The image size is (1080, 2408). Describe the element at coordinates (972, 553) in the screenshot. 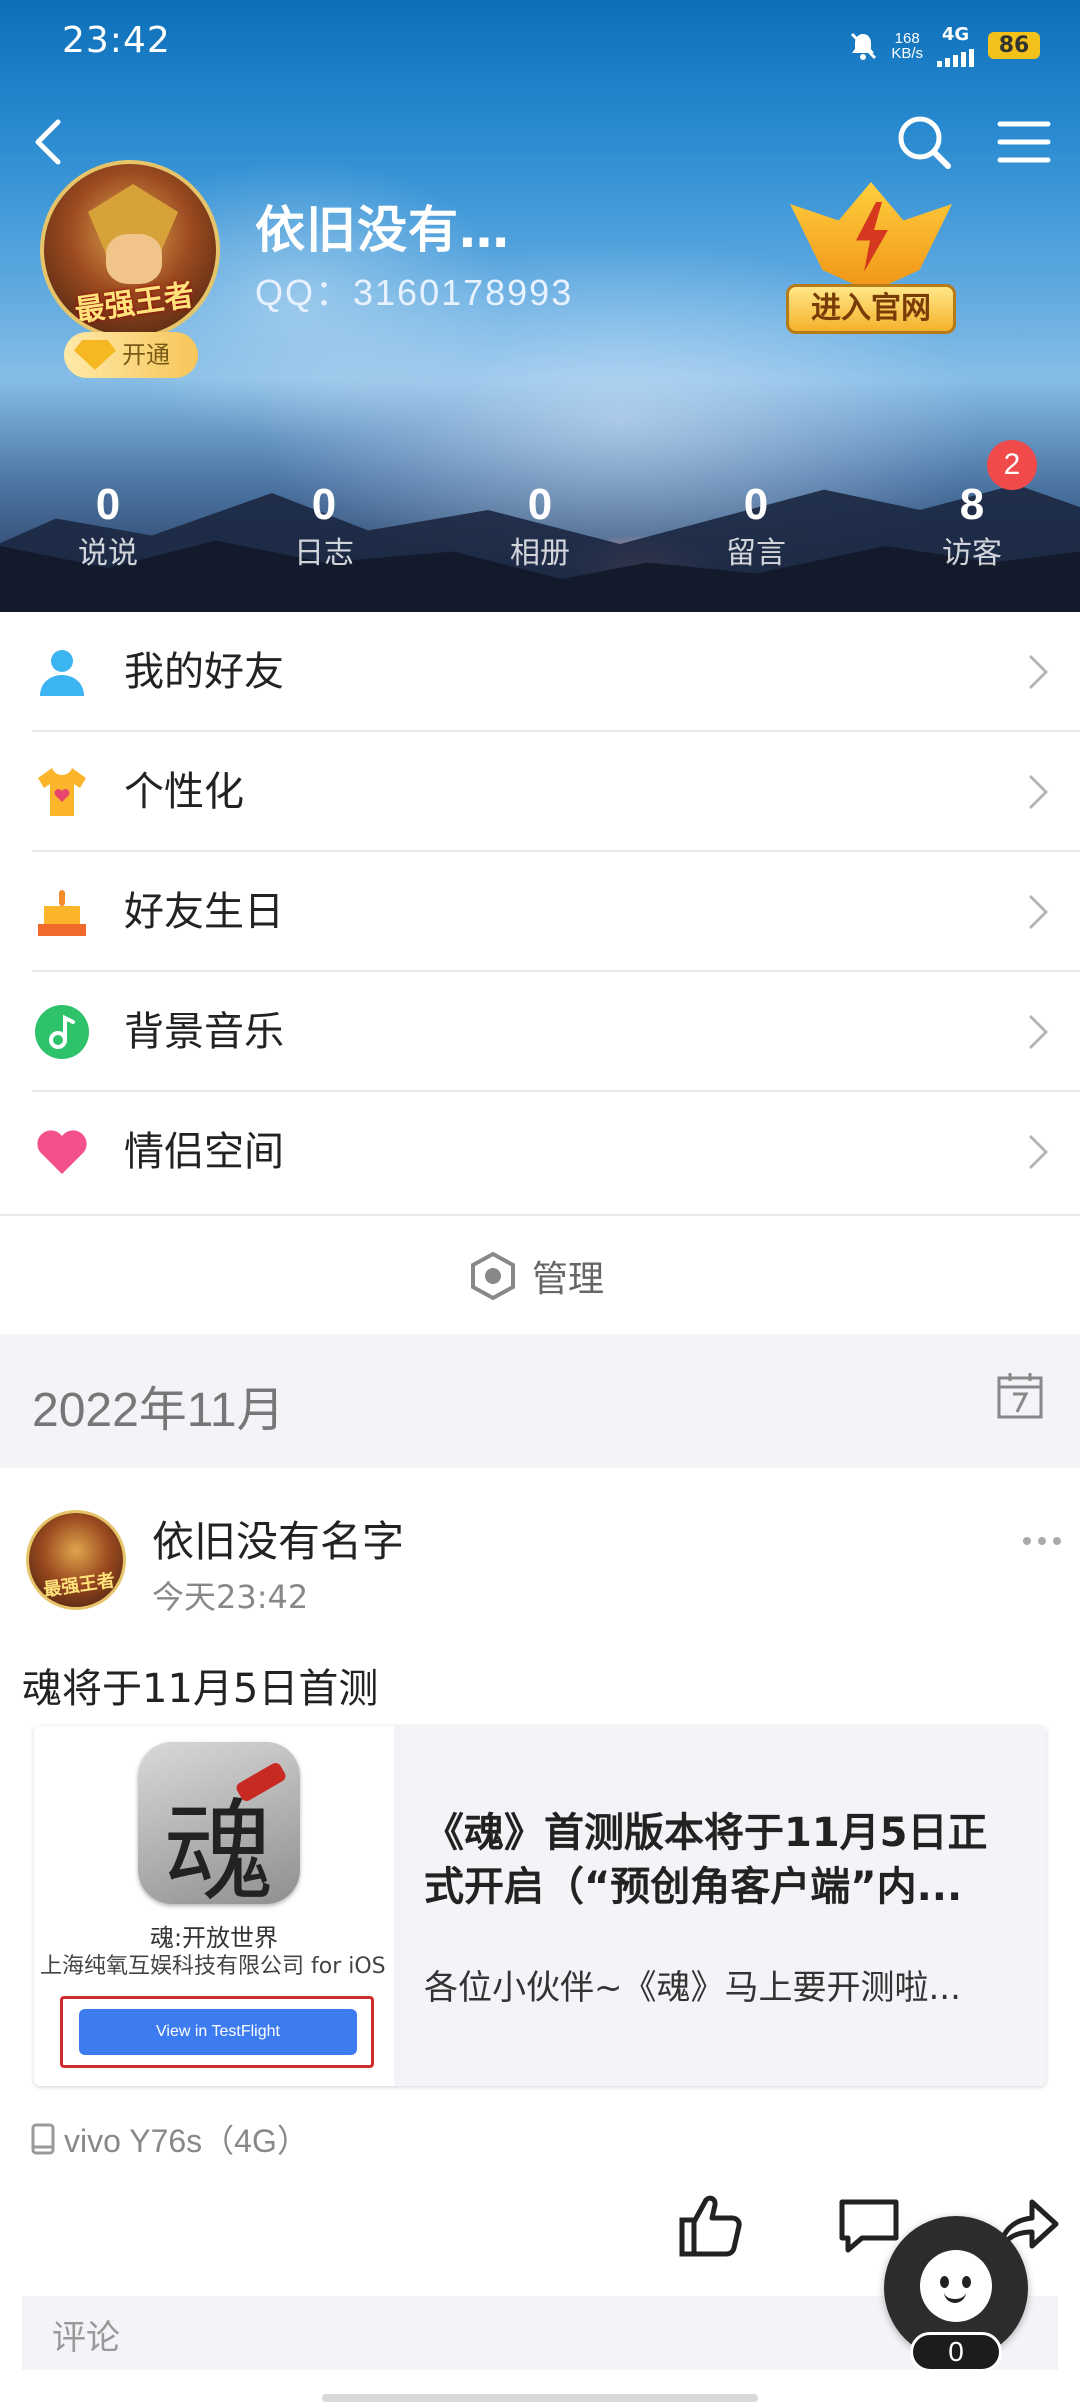

I see `stat-label: 访客` at that location.